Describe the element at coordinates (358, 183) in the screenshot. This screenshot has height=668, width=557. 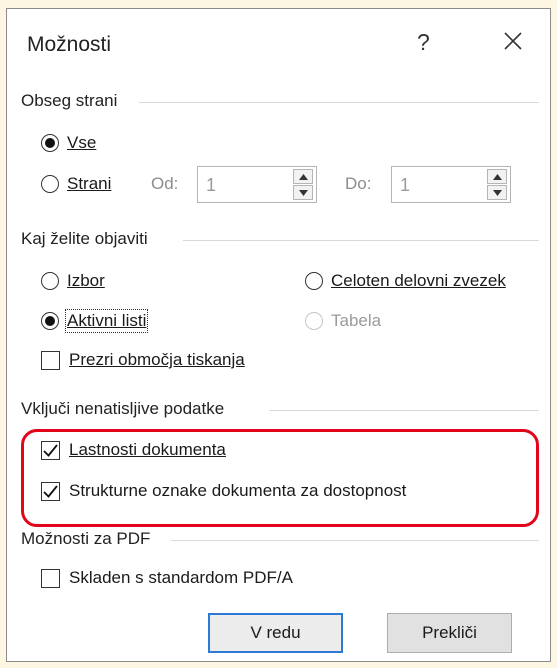
I see `to-label: Do:` at that location.